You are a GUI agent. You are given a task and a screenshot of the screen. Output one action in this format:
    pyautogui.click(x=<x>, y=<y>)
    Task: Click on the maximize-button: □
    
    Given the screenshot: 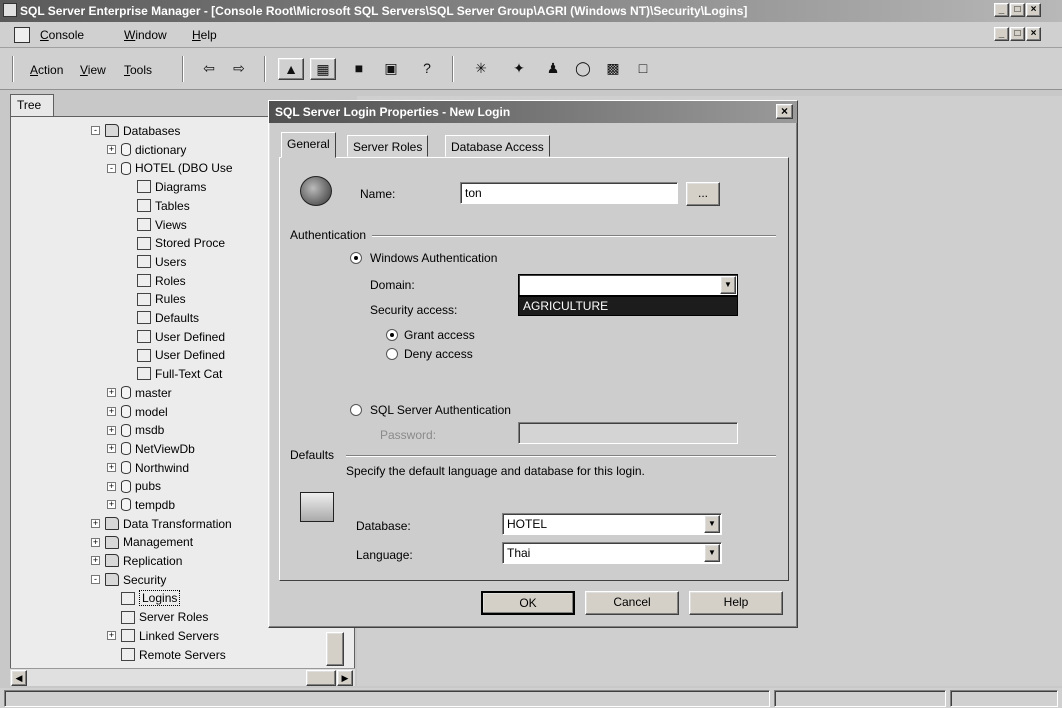 What is the action you would take?
    pyautogui.click(x=1017, y=10)
    